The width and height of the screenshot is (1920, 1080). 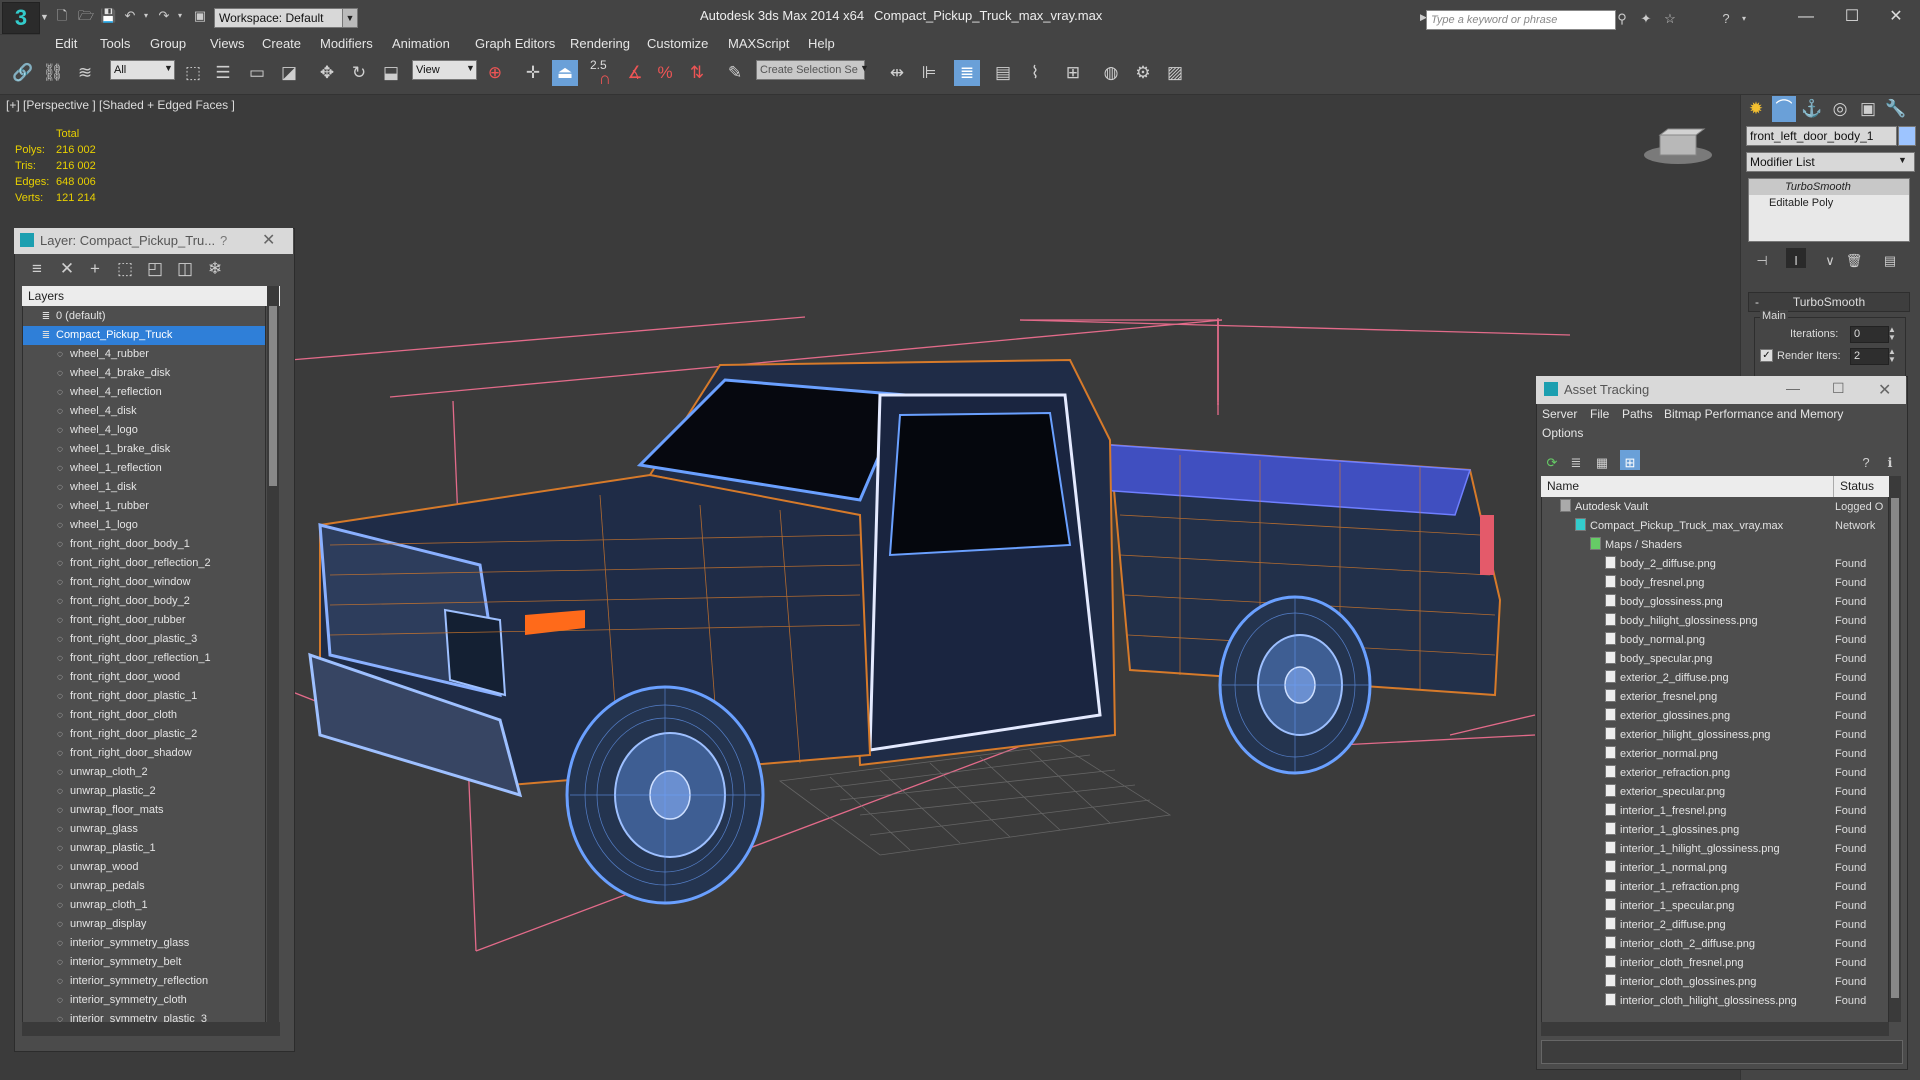 What do you see at coordinates (495, 73) in the screenshot?
I see `pivot-center-icon: ⊕` at bounding box center [495, 73].